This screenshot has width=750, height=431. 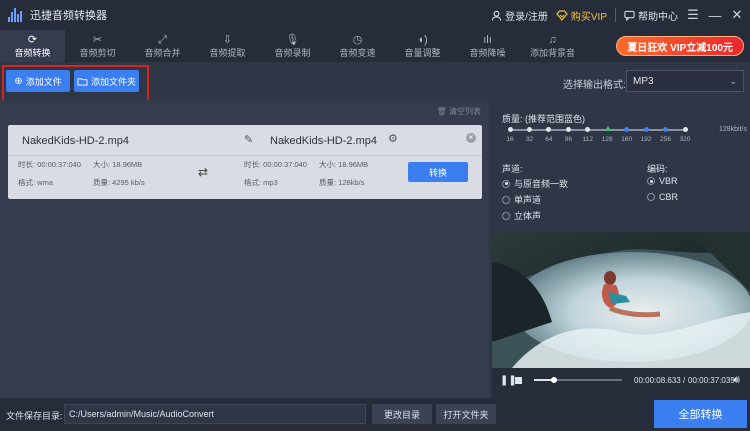 What do you see at coordinates (607, 128) in the screenshot?
I see `quality-slider-thumb` at bounding box center [607, 128].